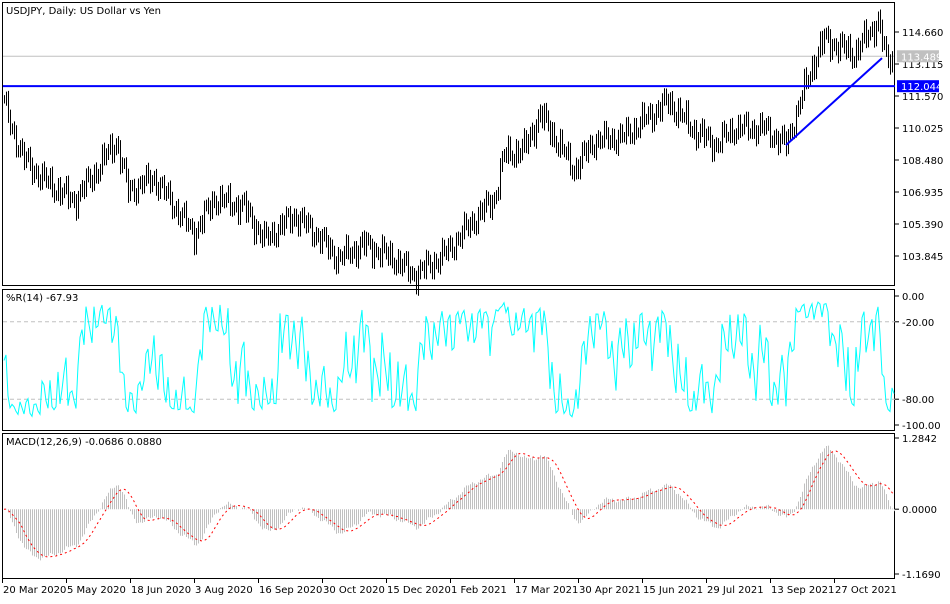  Describe the element at coordinates (802, 590) in the screenshot. I see `date-axis-label: 13 Sep 2021` at that location.